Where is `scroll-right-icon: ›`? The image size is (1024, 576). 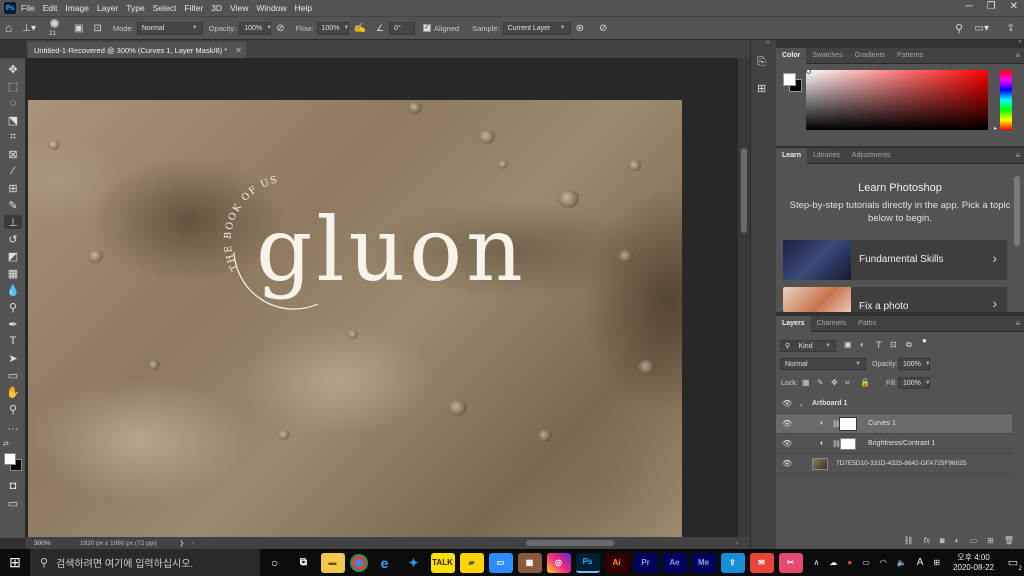 scroll-right-icon: › is located at coordinates (737, 543).